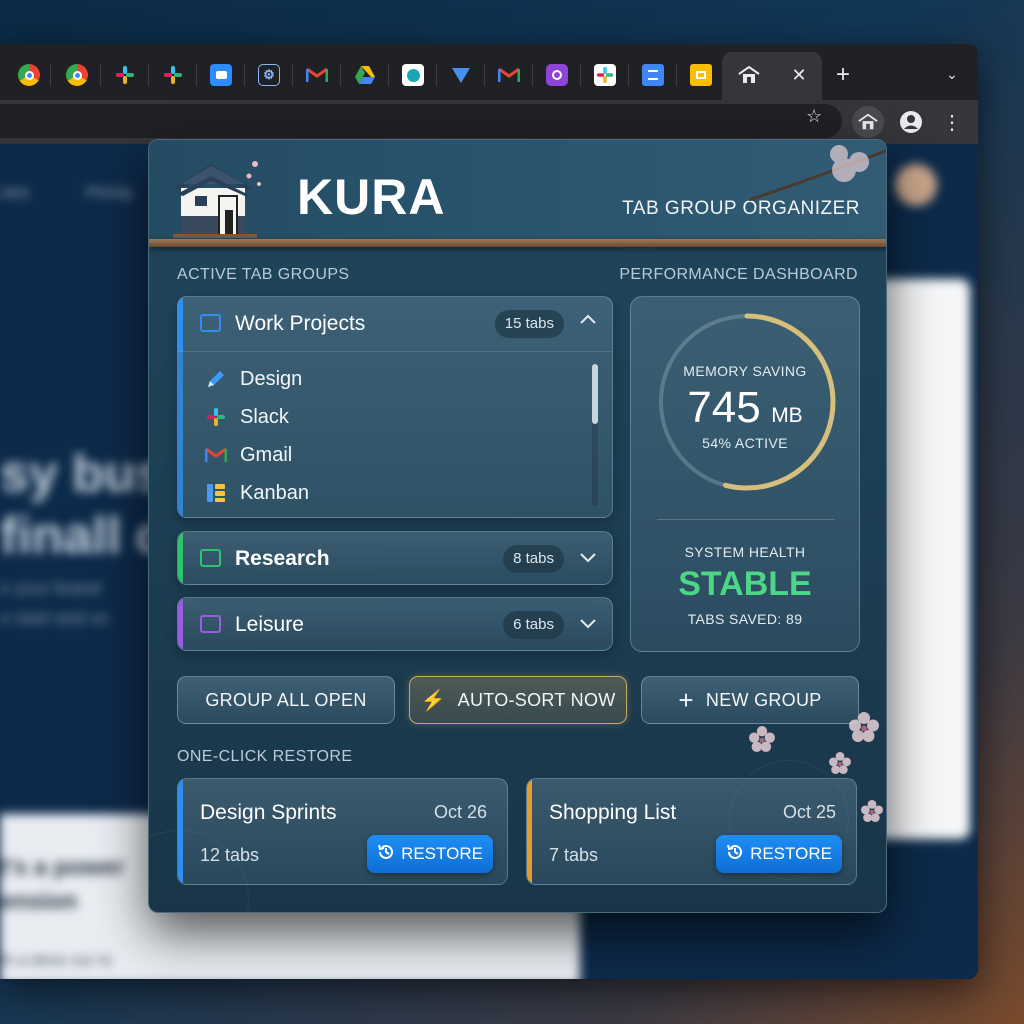 The width and height of the screenshot is (1024, 1024). Describe the element at coordinates (300, 323) in the screenshot. I see `group-title: Work Projects` at that location.